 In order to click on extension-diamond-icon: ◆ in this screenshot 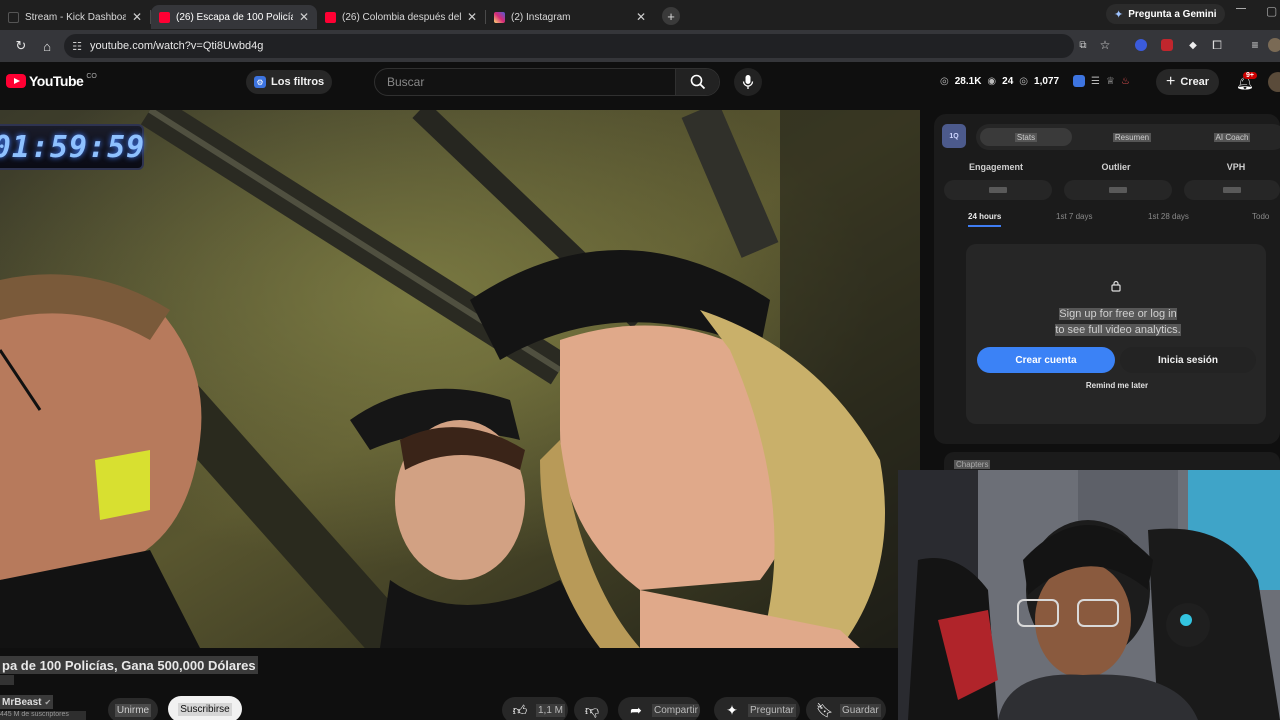, I will do `click(1193, 45)`.